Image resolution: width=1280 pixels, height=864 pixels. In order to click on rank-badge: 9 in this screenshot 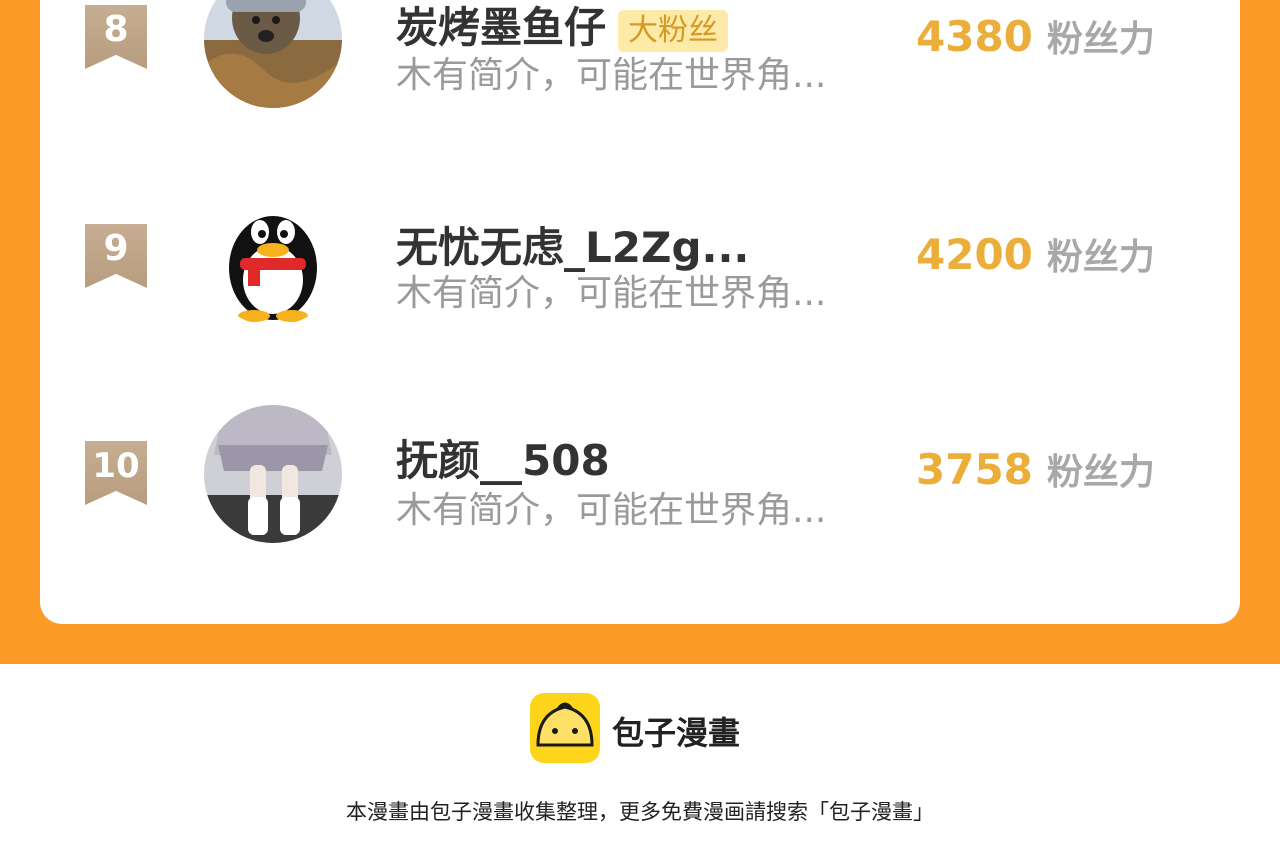, I will do `click(116, 256)`.